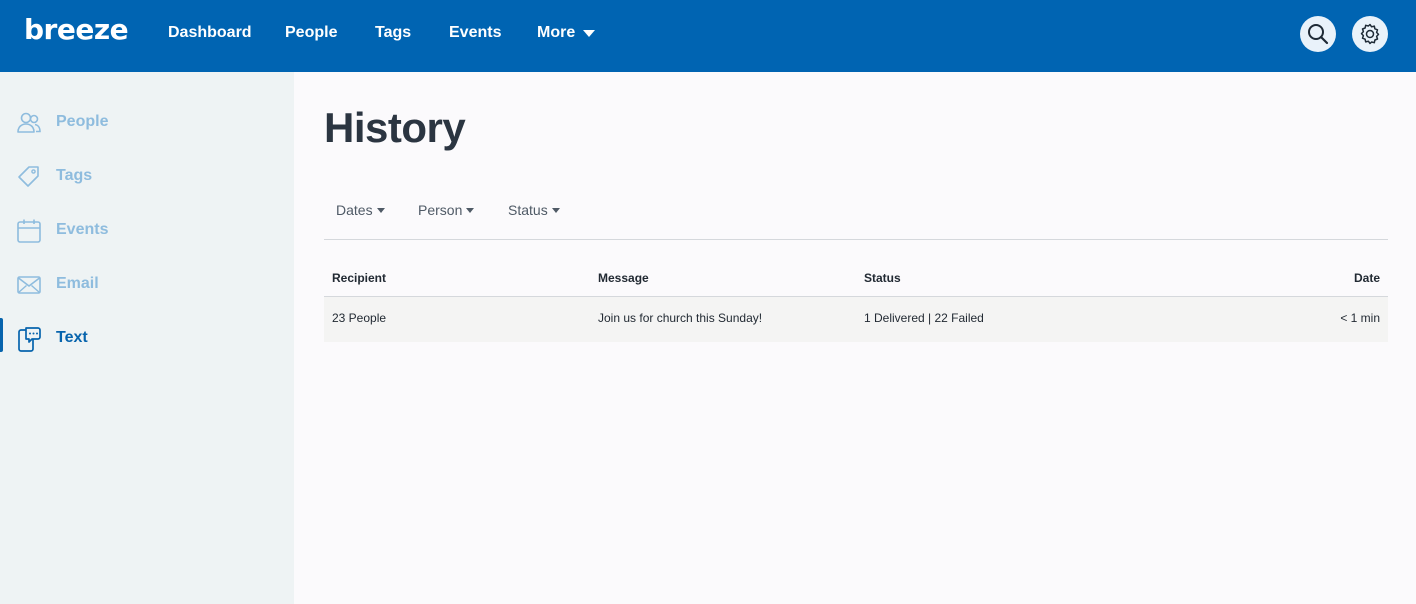 Image resolution: width=1416 pixels, height=604 pixels. I want to click on nav-dashboard: Dashboard, so click(210, 33).